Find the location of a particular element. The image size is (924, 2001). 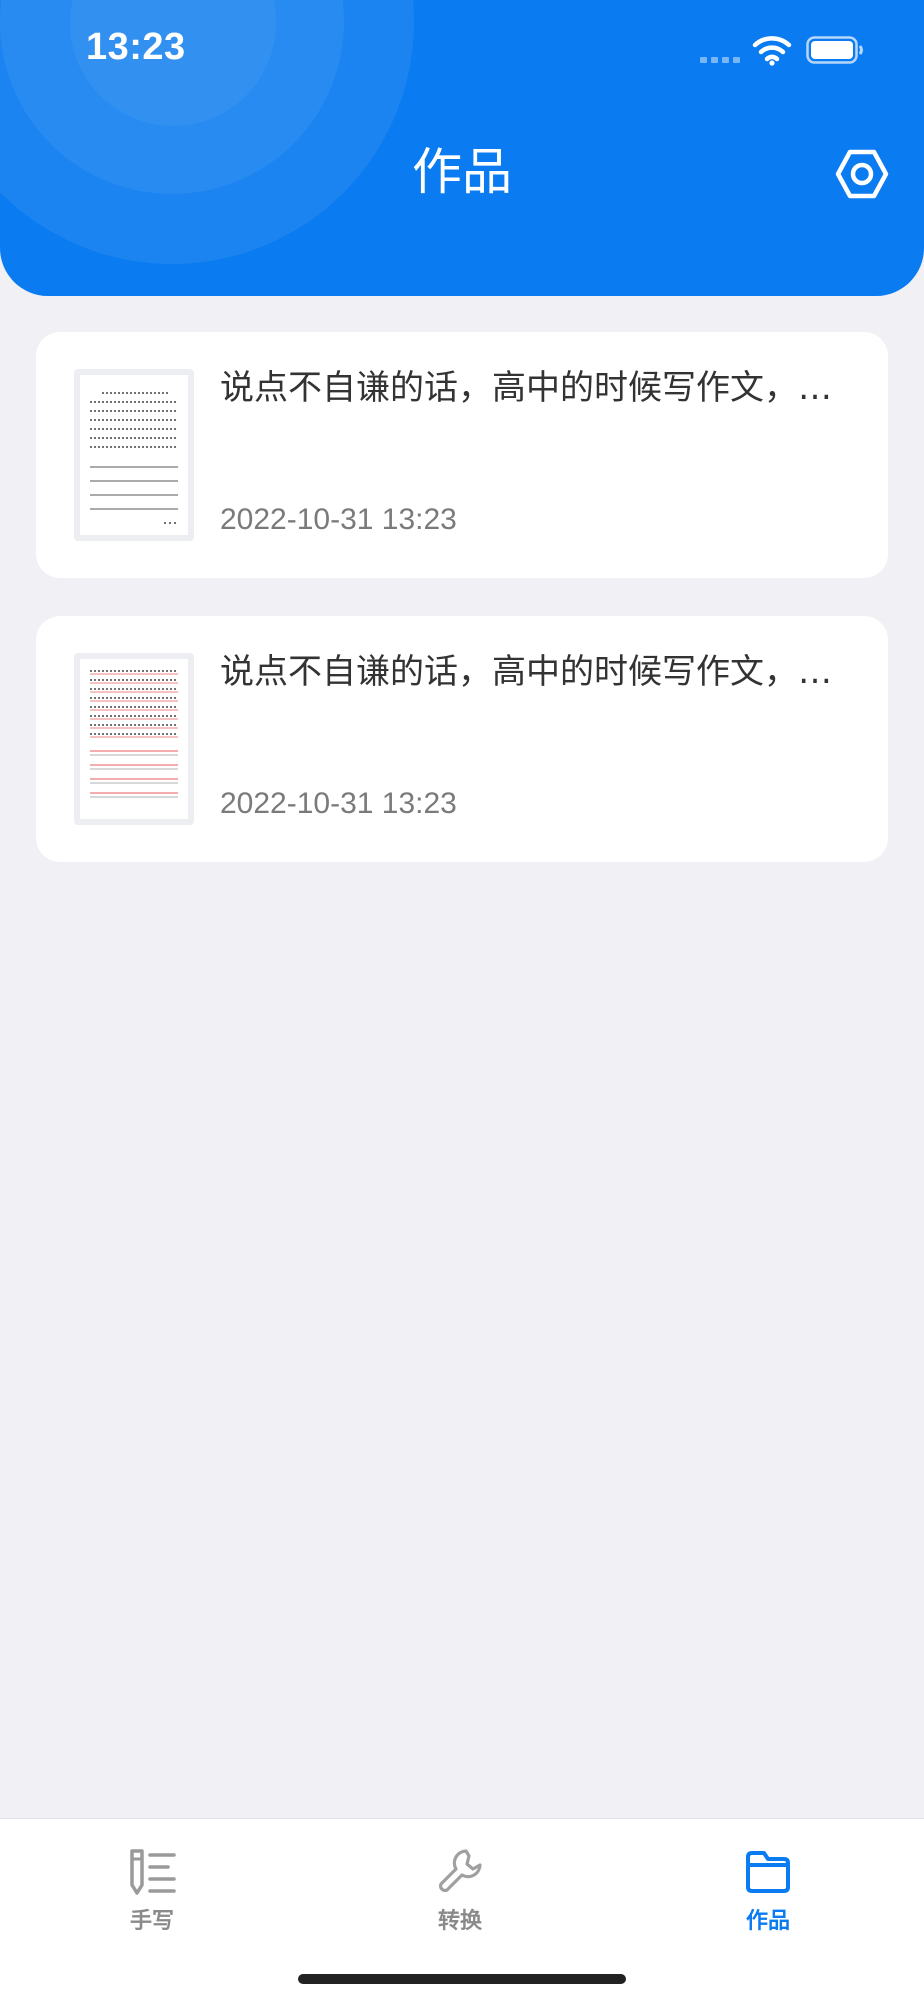

cellular-signal-icon is located at coordinates (720, 60).